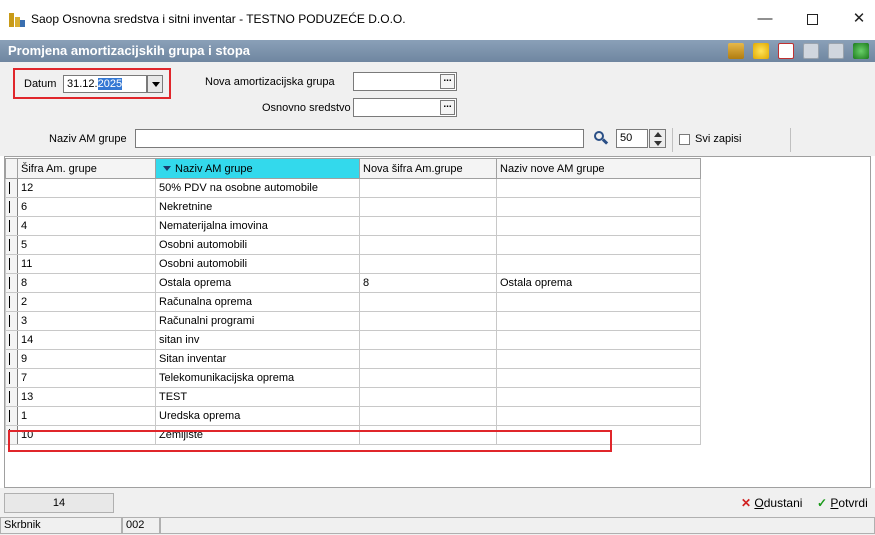  Describe the element at coordinates (684, 139) in the screenshot. I see `svi-zapisi-checkbox` at that location.